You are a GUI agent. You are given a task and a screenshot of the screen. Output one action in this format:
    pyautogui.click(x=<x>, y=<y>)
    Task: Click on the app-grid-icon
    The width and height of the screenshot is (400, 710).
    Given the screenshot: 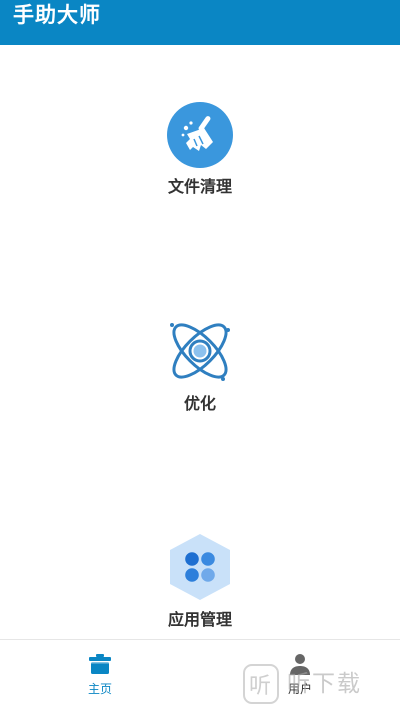 What is the action you would take?
    pyautogui.click(x=200, y=567)
    